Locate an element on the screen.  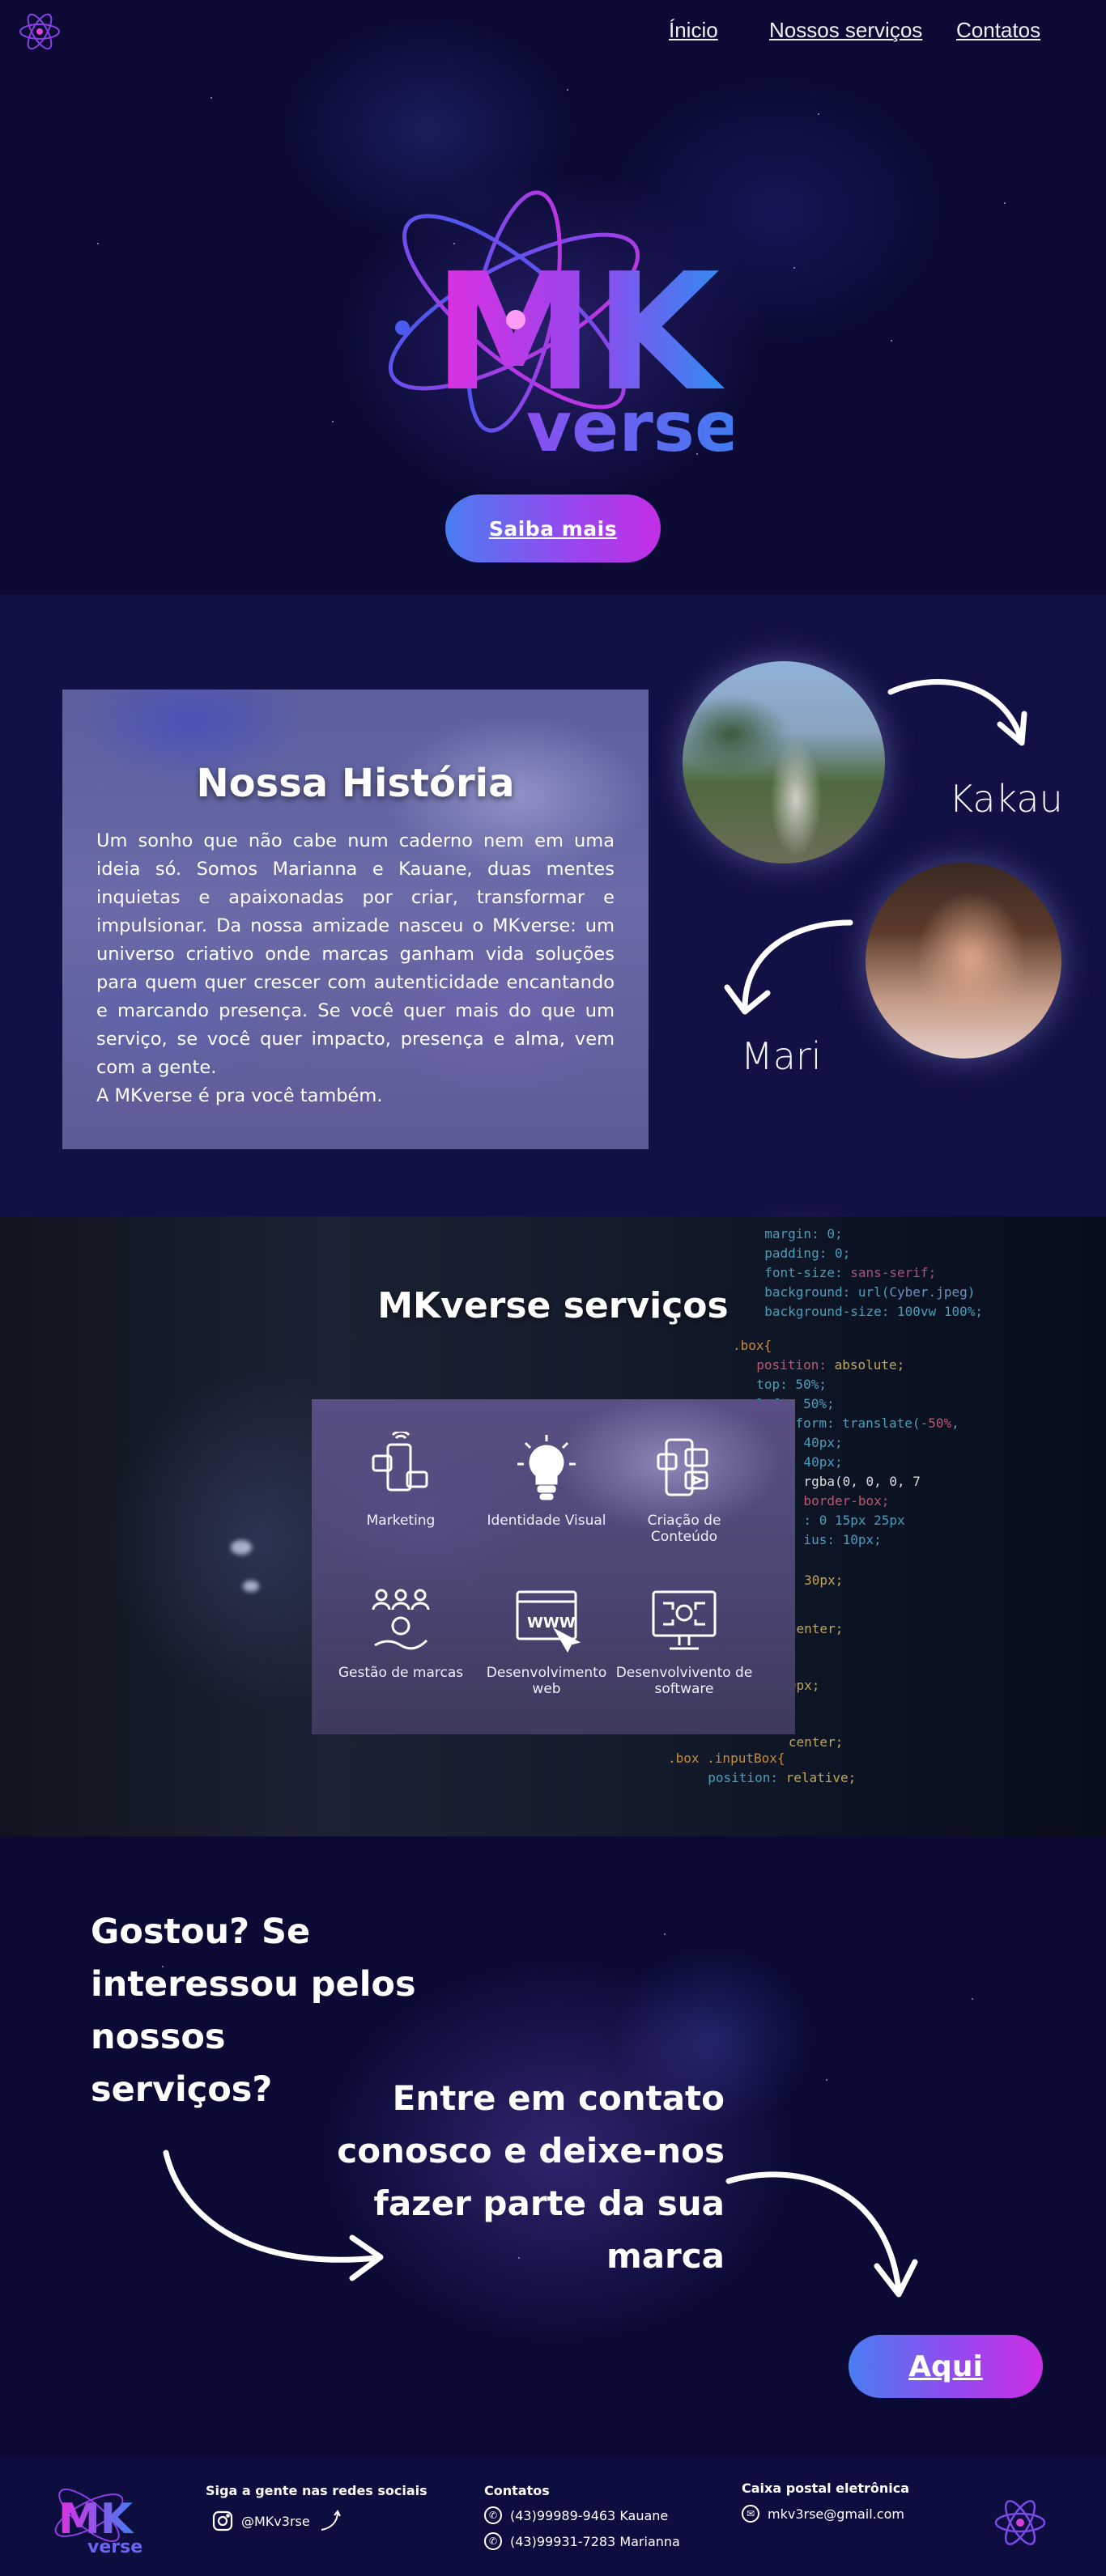
arrow-to-mari-icon is located at coordinates (789, 967).